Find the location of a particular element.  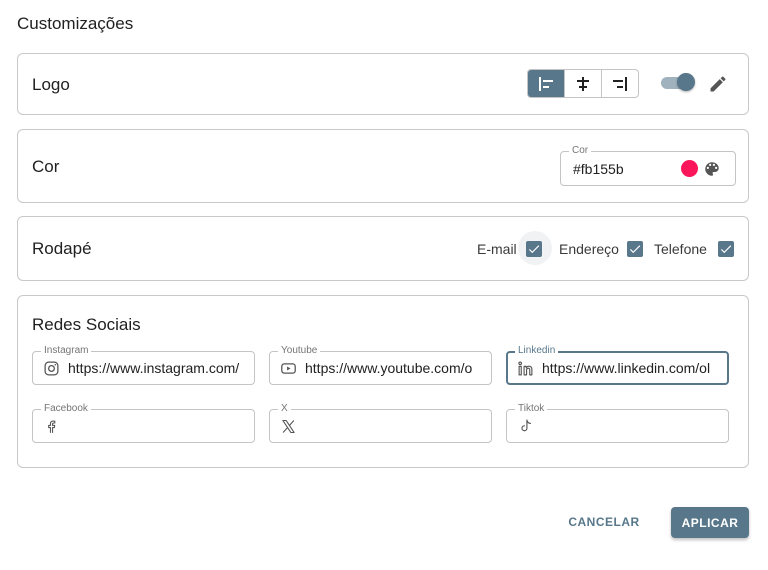

linkedin-icon is located at coordinates (525, 368).